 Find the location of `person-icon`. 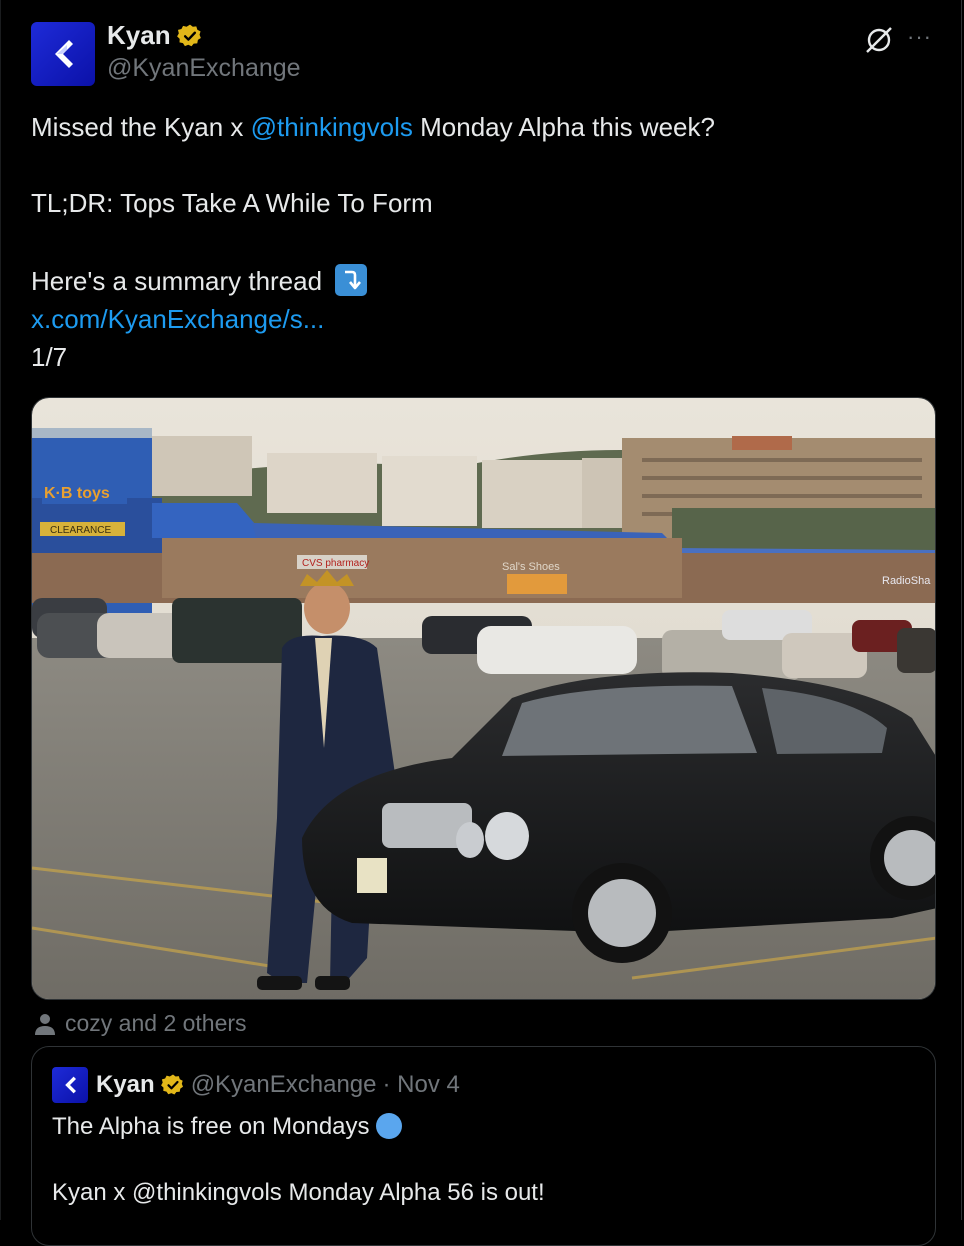

person-icon is located at coordinates (45, 1024).